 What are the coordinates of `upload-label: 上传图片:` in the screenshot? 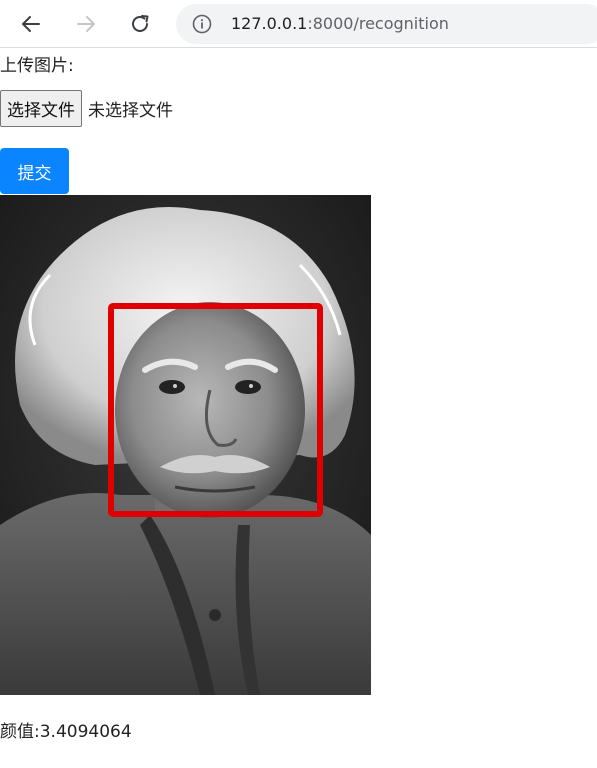 It's located at (37, 66).